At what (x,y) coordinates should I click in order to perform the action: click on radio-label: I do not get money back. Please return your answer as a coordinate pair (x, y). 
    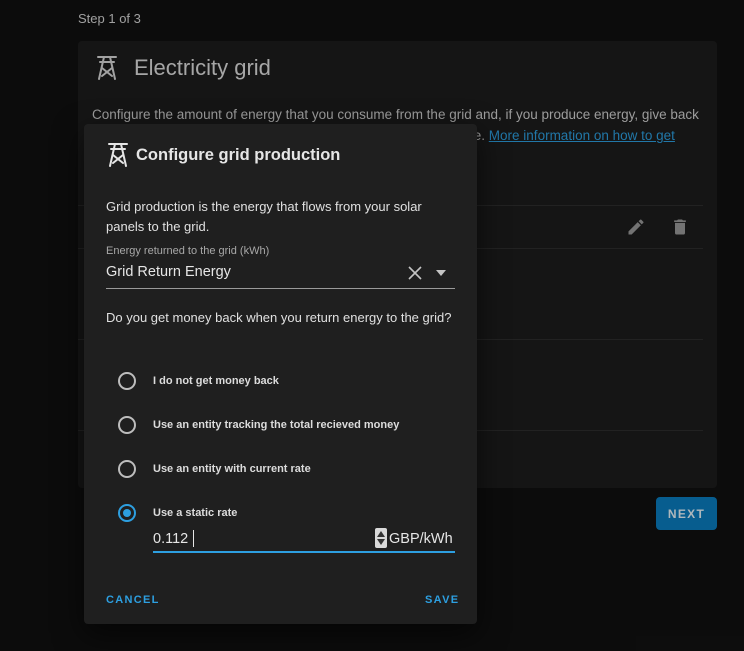
    Looking at the image, I should click on (216, 381).